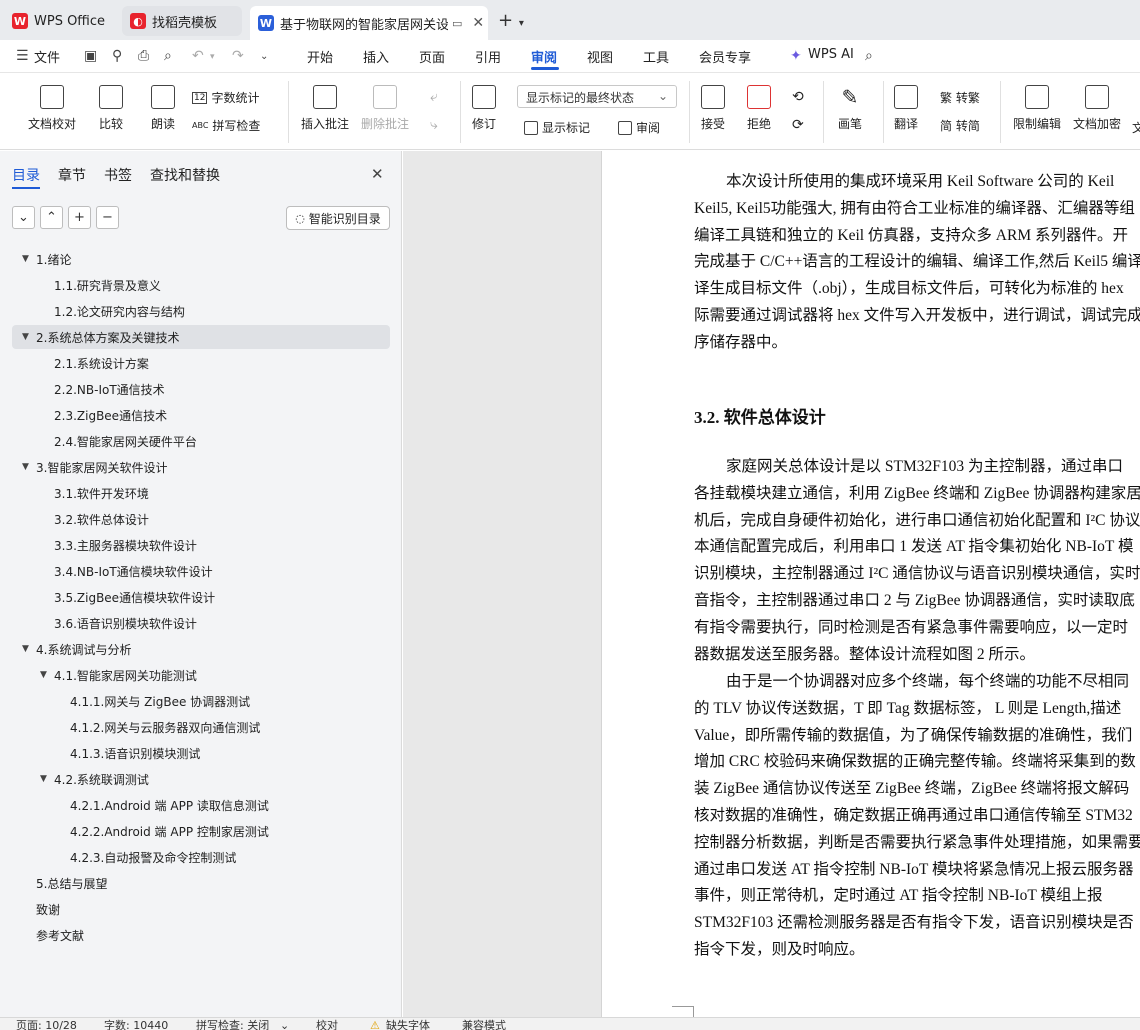 The image size is (1140, 1030). What do you see at coordinates (478, 23) in the screenshot?
I see `close-tab-icon: ✕` at bounding box center [478, 23].